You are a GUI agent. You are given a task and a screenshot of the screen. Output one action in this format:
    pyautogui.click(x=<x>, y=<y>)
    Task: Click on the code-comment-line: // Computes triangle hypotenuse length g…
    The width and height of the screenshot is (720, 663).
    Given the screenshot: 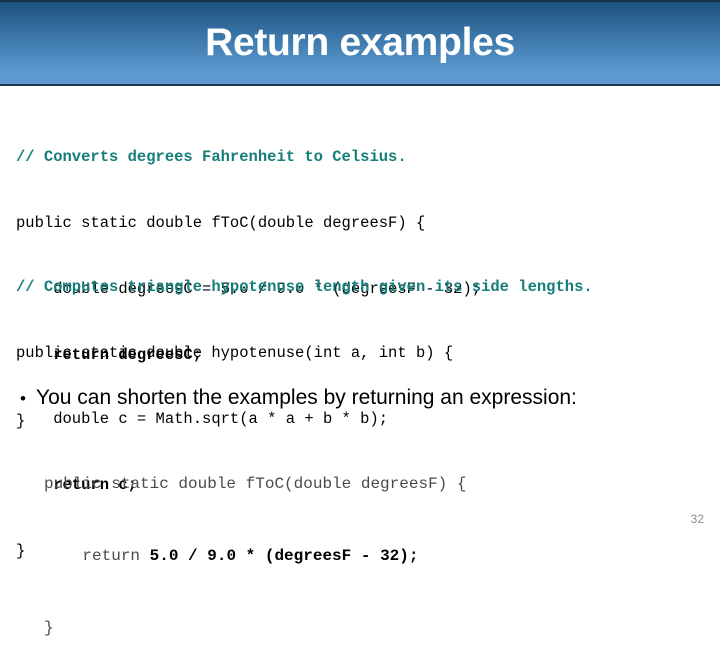 What is the action you would take?
    pyautogui.click(x=304, y=287)
    